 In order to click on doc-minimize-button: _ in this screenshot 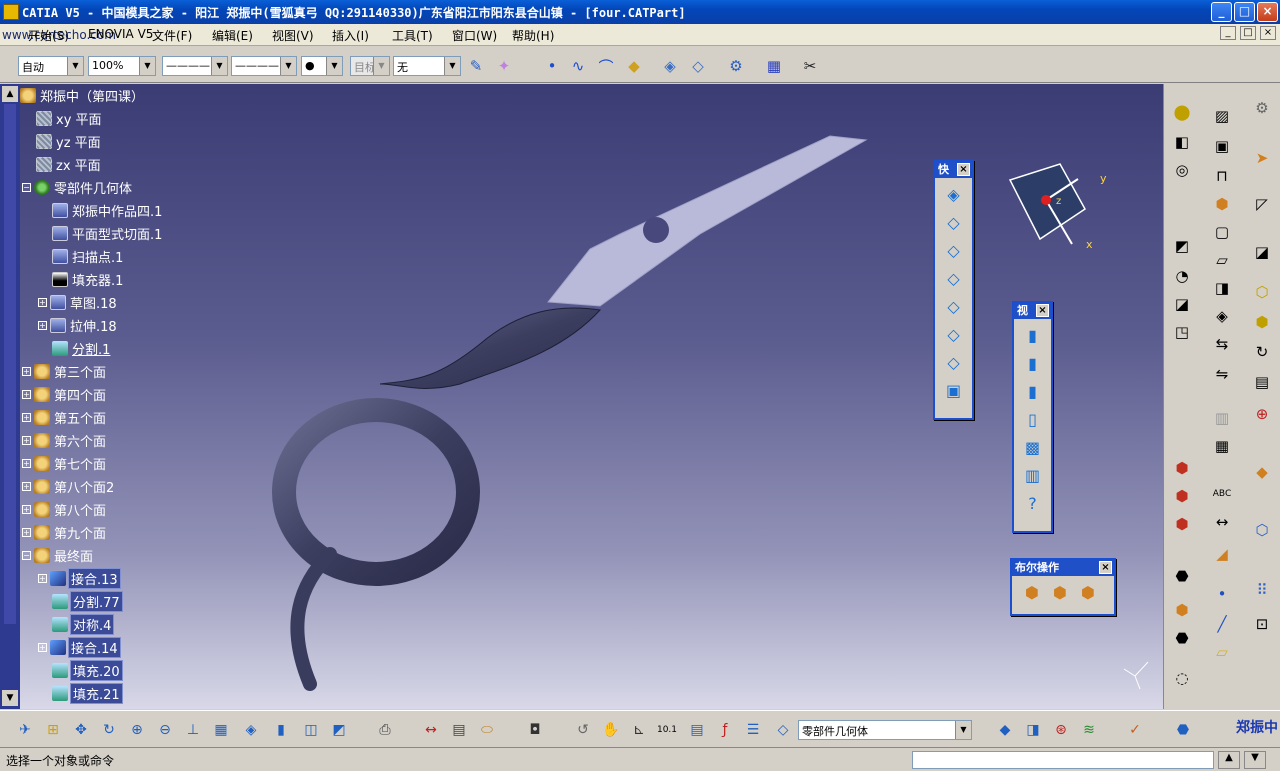, I will do `click(1228, 33)`.